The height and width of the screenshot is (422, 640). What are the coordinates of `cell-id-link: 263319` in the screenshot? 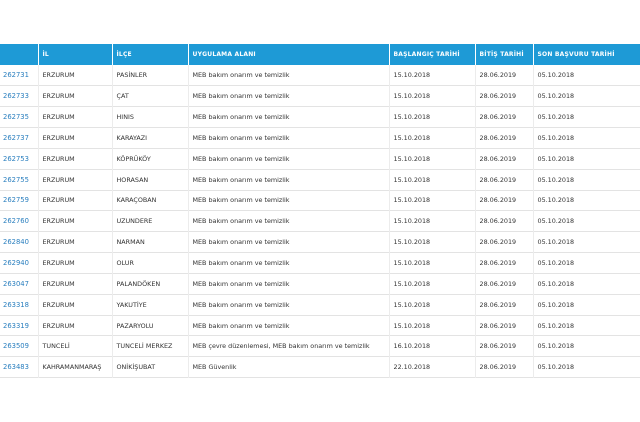 It's located at (16, 326).